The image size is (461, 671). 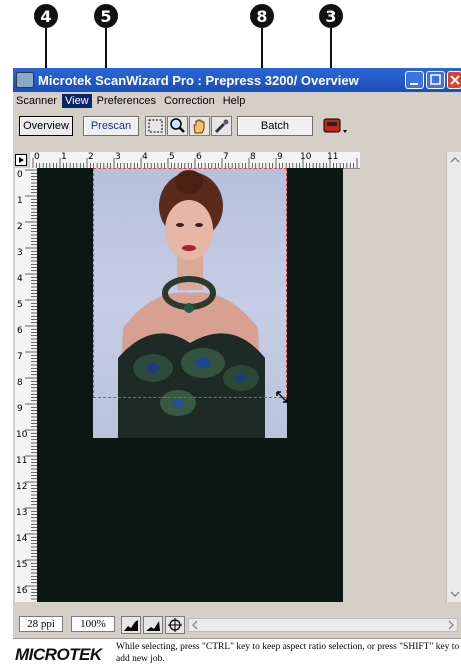 I want to click on vertical-ruler: 0 1 2 3 4 5 6 7 8 9 10 11 12 13 14 15 16, so click(x=26, y=385).